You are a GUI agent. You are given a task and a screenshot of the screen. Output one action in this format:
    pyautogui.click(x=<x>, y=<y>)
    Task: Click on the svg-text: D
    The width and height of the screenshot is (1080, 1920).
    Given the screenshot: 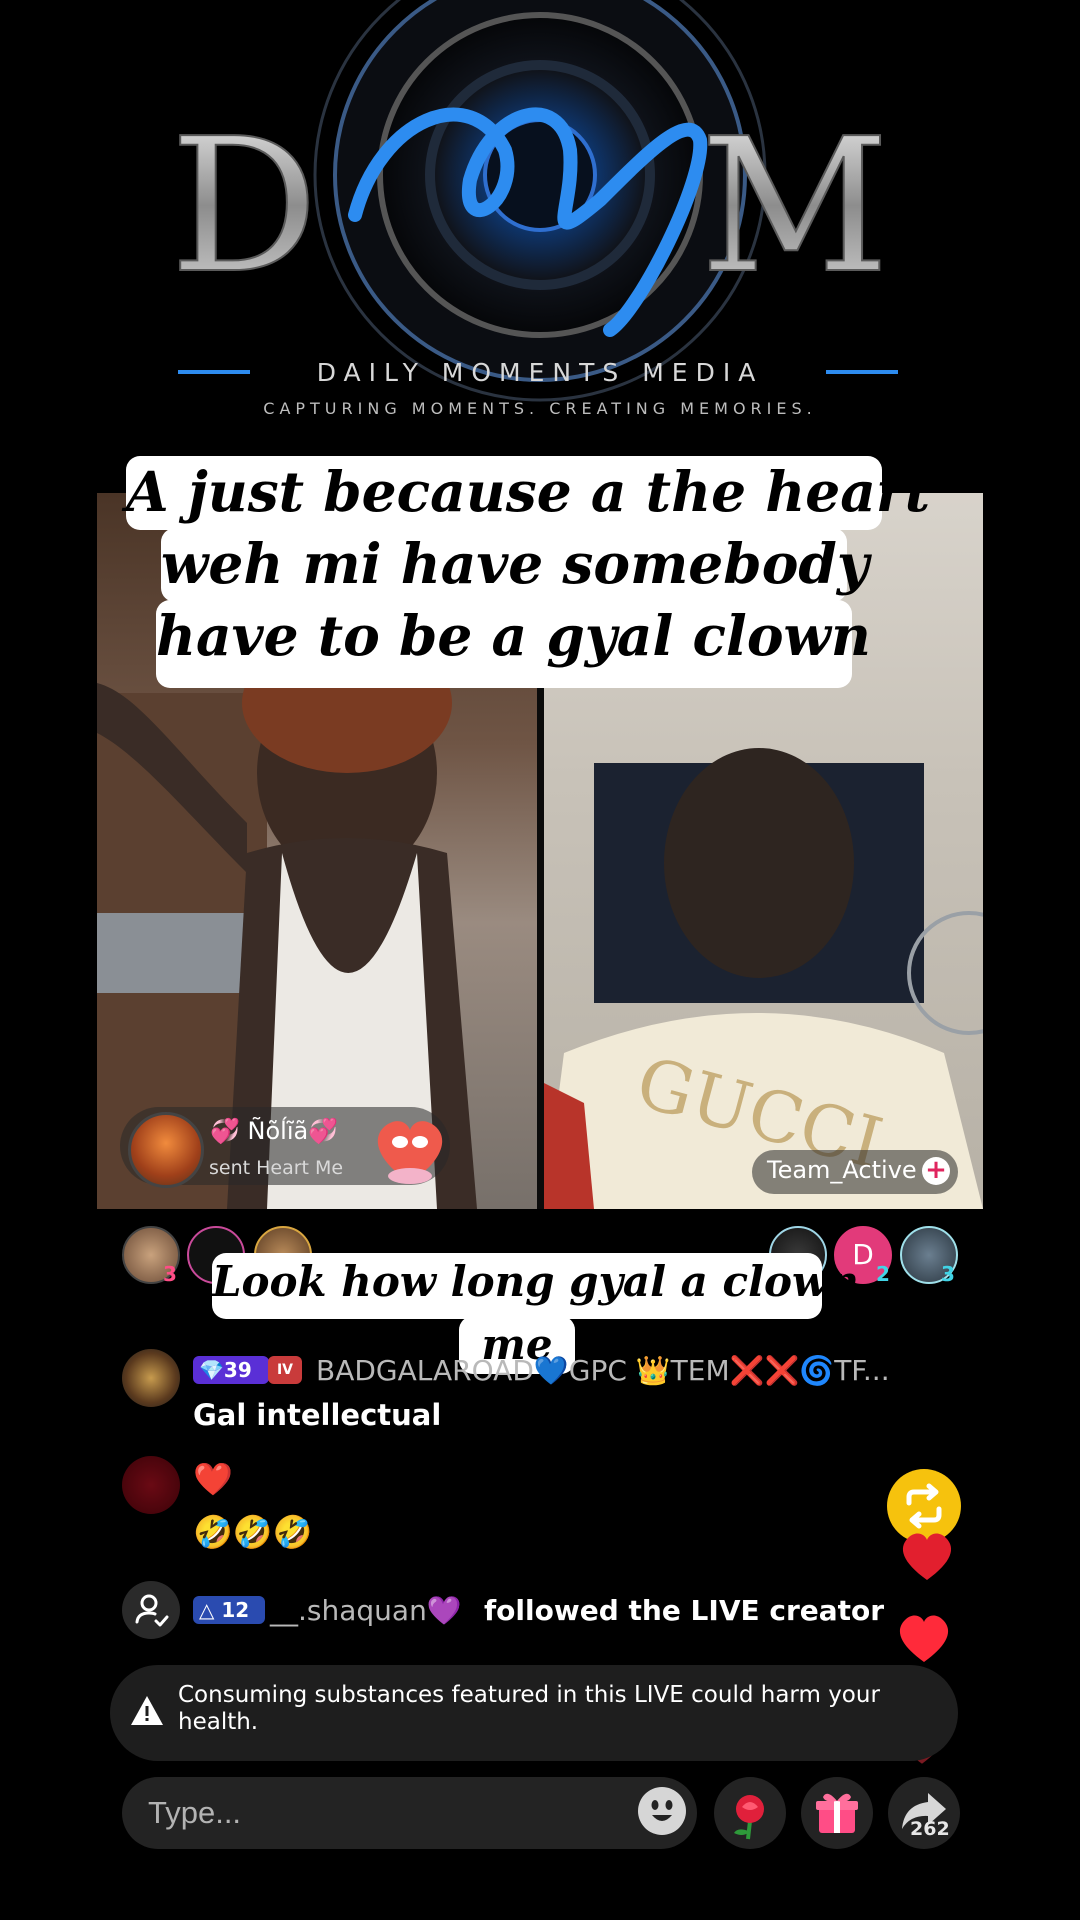 What is the action you would take?
    pyautogui.click(x=244, y=206)
    